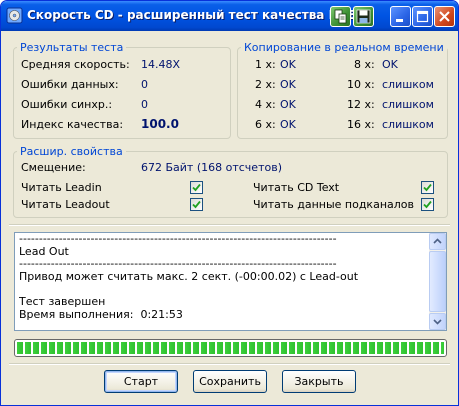  I want to click on scroll-down-button, so click(437, 321).